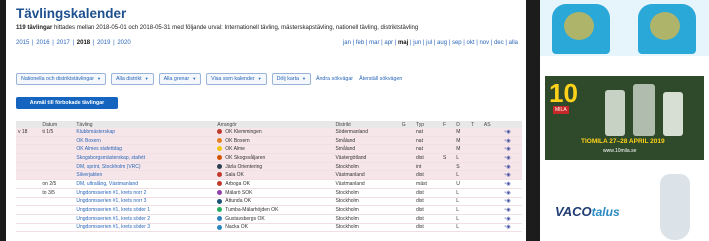 Image resolution: width=709 pixels, height=241 pixels. I want to click on competition-name-link: Klubbmästerskap, so click(145, 132).